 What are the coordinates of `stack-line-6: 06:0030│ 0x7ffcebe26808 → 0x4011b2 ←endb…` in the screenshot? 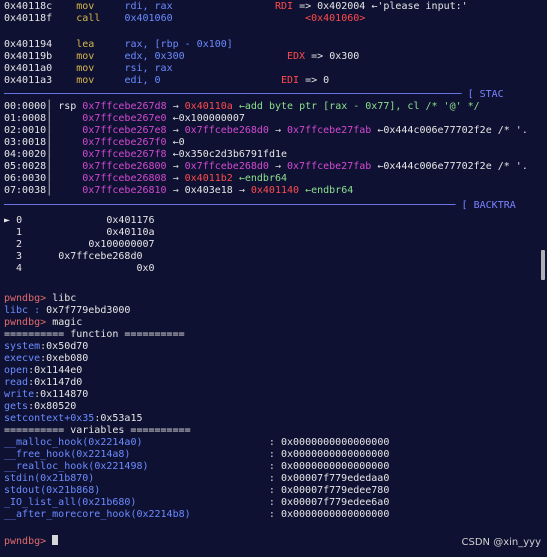 It's located at (146, 178).